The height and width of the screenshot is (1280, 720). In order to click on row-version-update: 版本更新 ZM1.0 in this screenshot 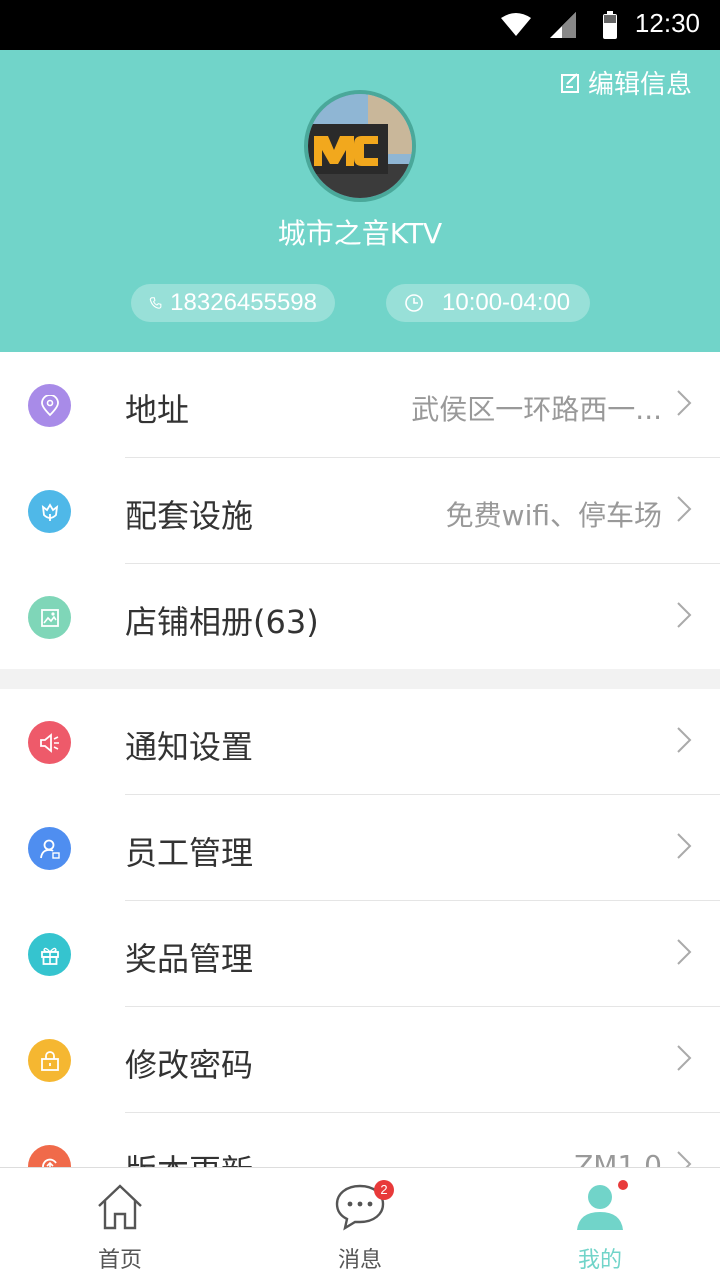, I will do `click(360, 1141)`.